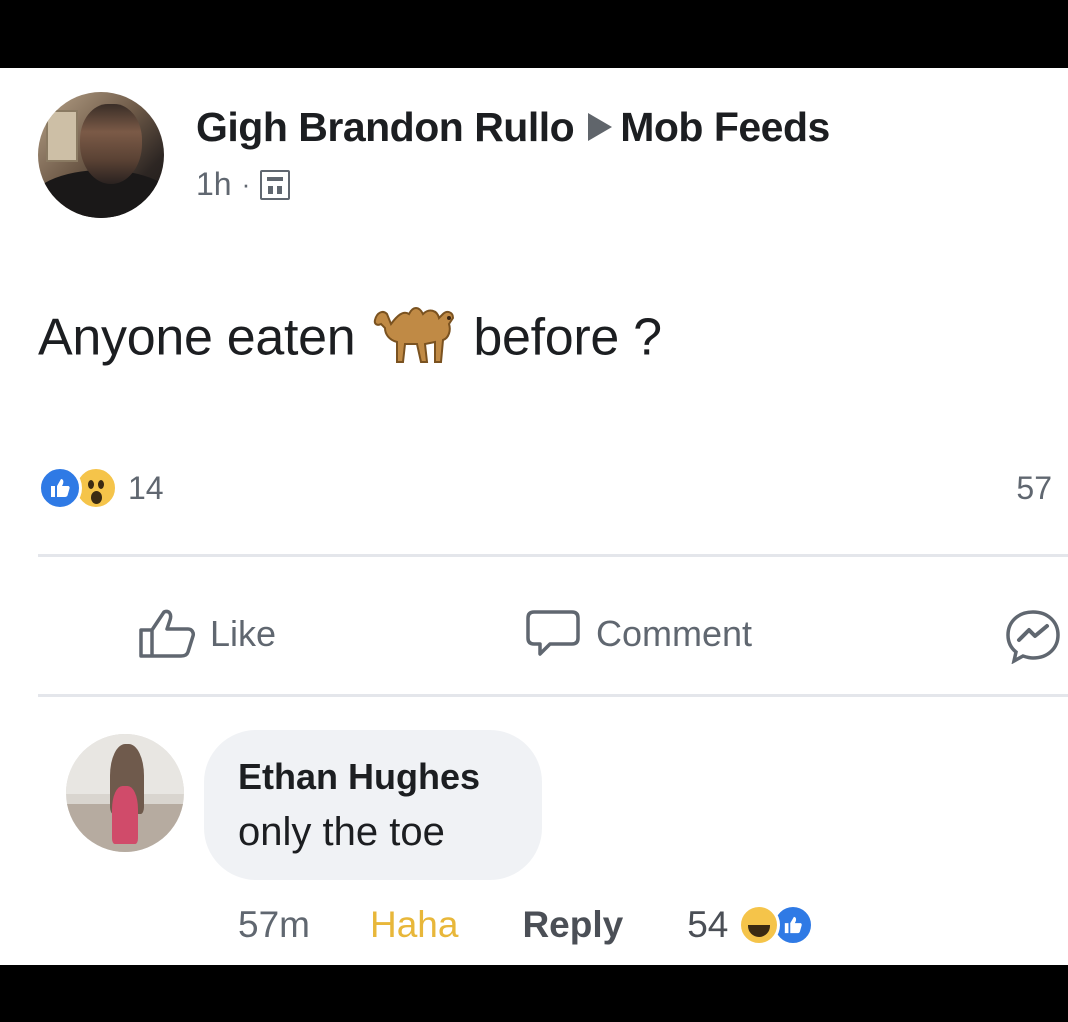 This screenshot has height=1022, width=1068. Describe the element at coordinates (60, 488) in the screenshot. I see `like-reaction-icon` at that location.